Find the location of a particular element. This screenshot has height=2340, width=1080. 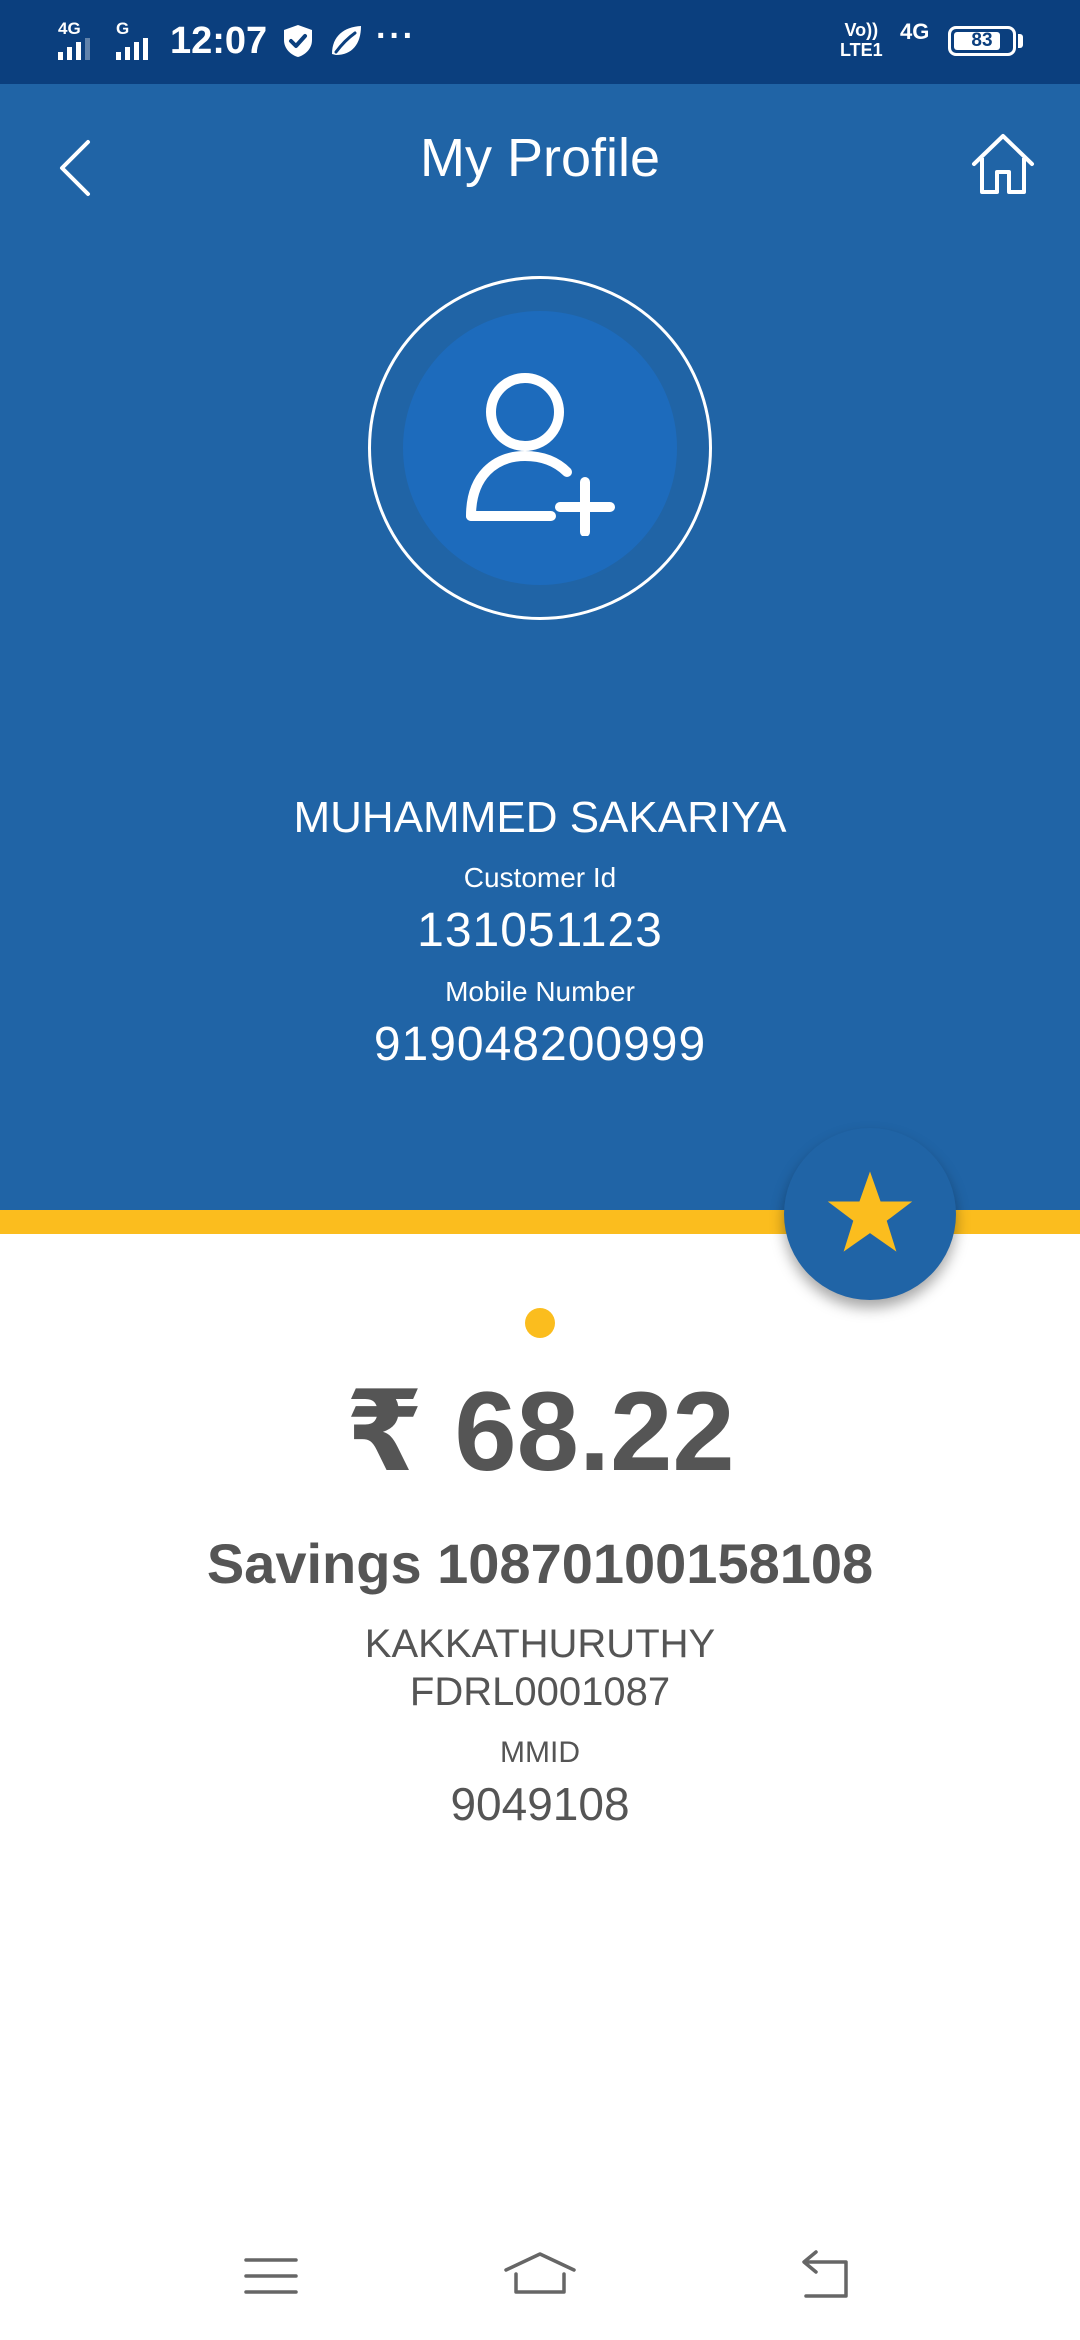

menu-icon is located at coordinates (271, 2276).